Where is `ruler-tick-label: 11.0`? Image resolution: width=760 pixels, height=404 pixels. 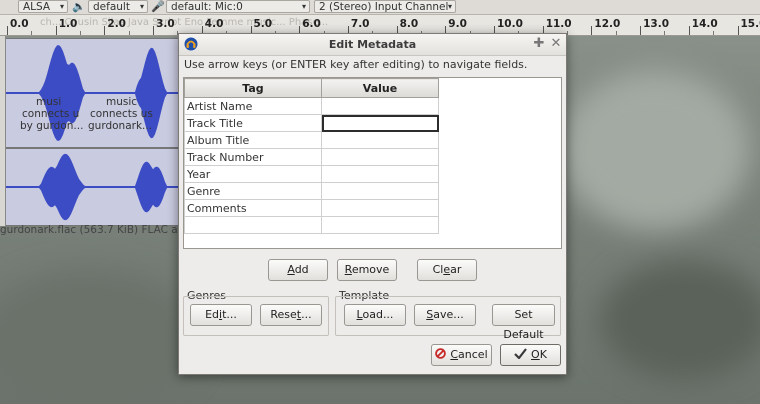
ruler-tick-label: 11.0 is located at coordinates (558, 24).